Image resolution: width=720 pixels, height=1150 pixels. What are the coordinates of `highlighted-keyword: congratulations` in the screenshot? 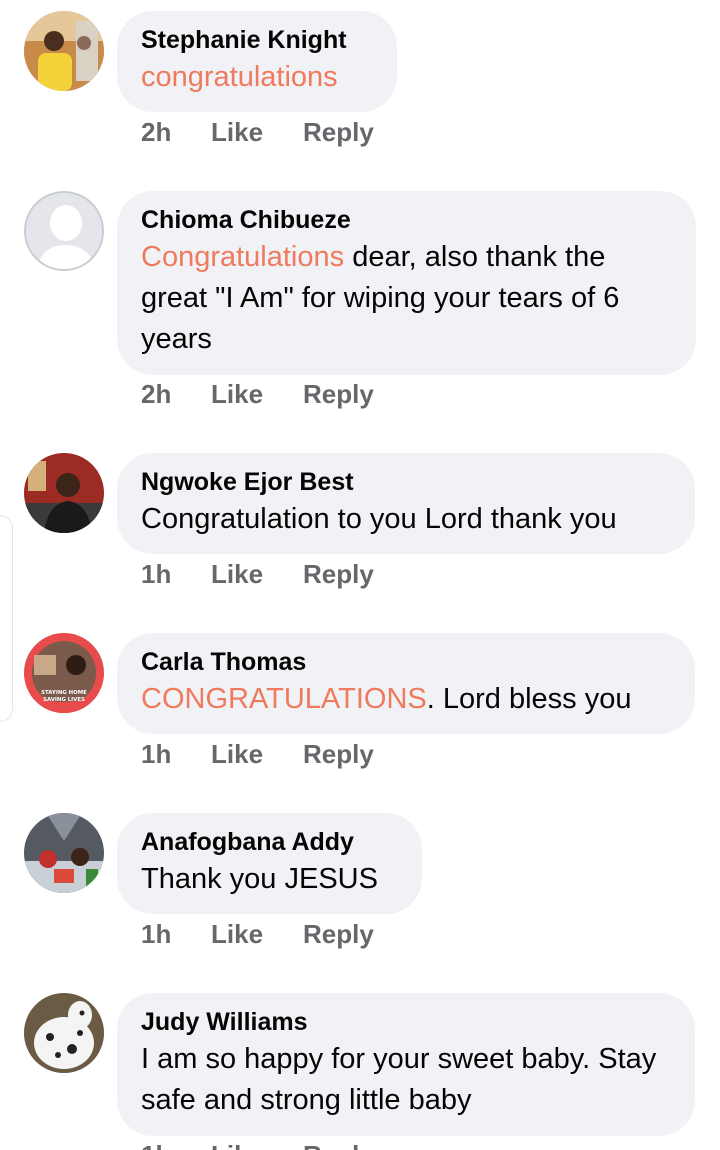 It's located at (239, 77).